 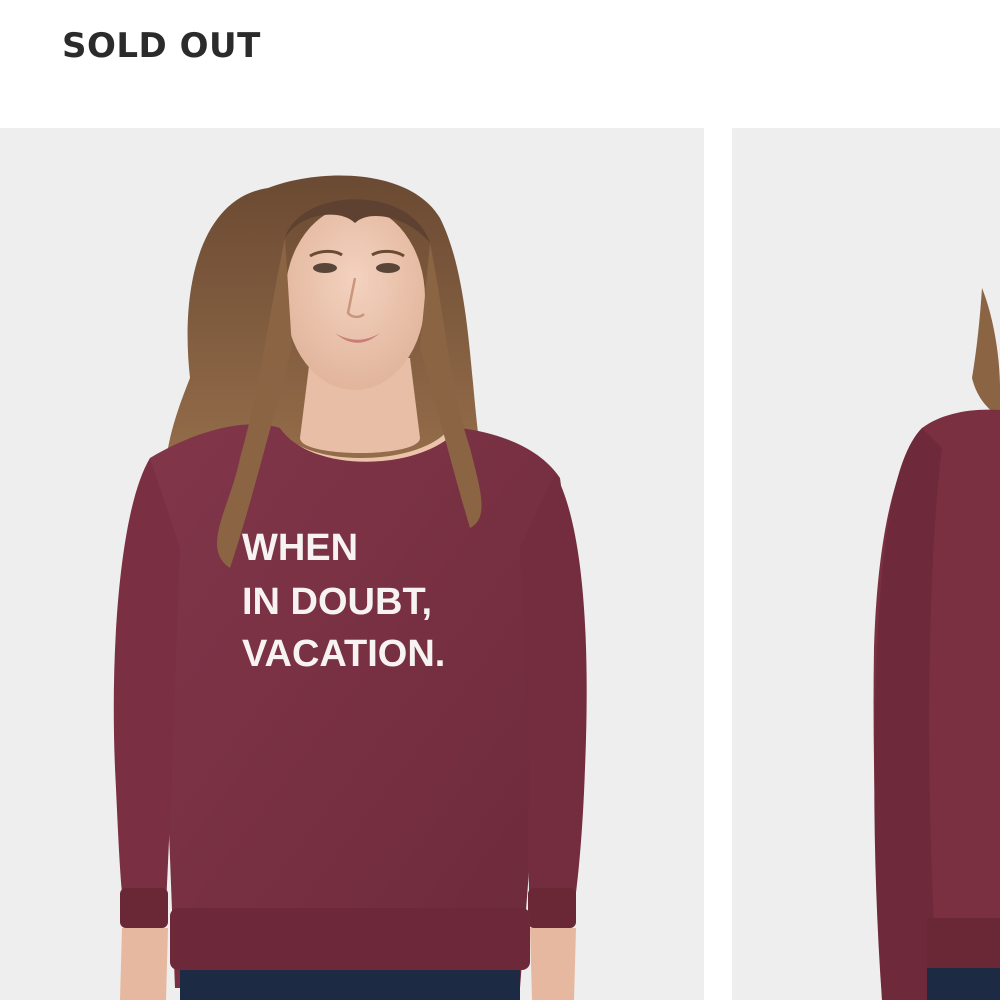 I want to click on shirt-print-line-2: IN DOUBT,, so click(x=337, y=602).